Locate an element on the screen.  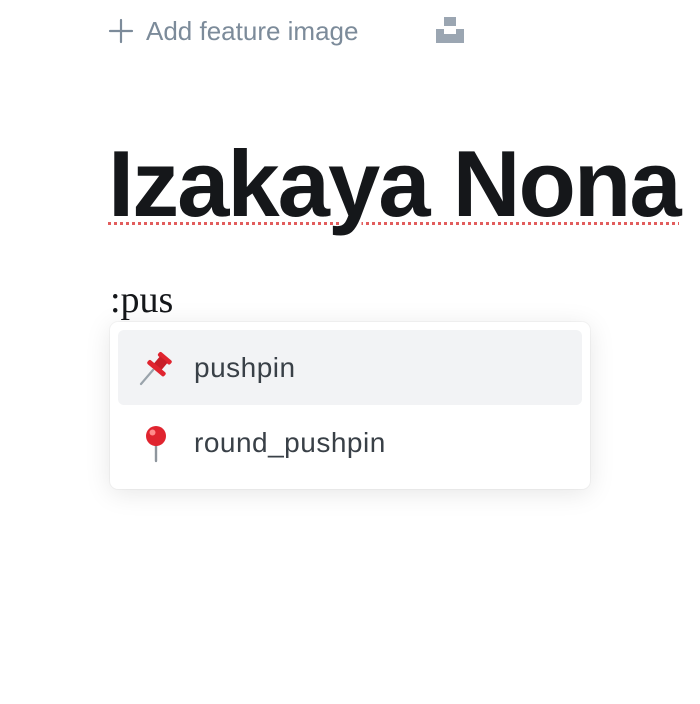
post-title-text: Izakaya Nona is located at coordinates (395, 183).